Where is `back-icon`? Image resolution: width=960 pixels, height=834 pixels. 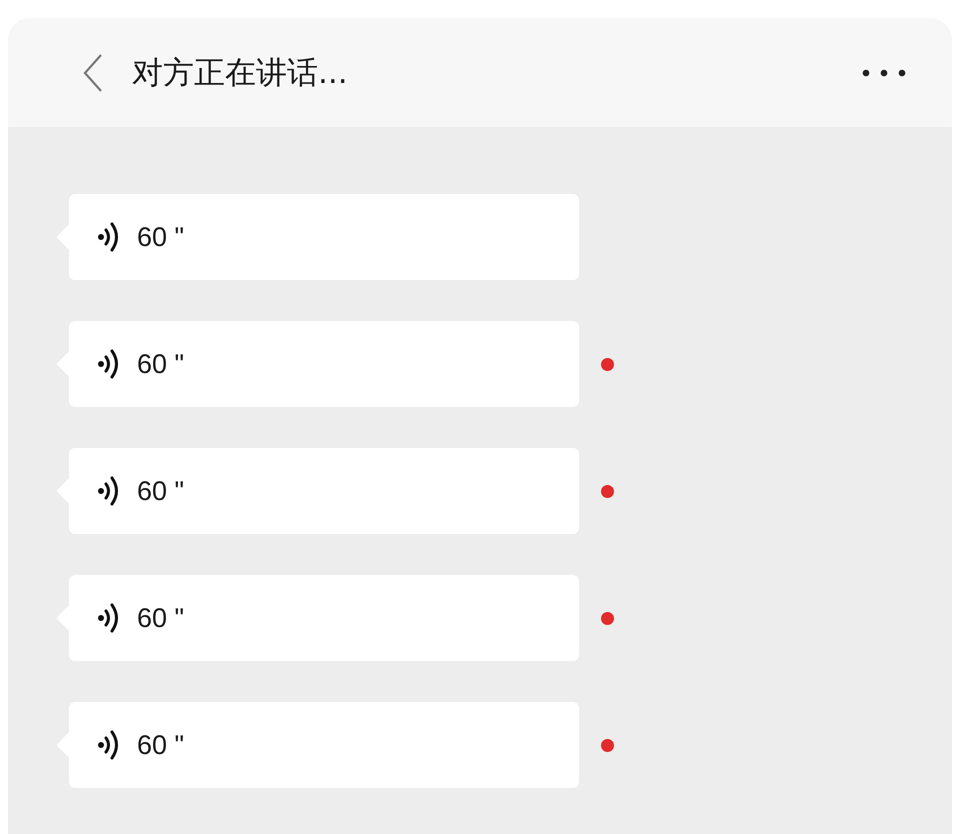 back-icon is located at coordinates (93, 73).